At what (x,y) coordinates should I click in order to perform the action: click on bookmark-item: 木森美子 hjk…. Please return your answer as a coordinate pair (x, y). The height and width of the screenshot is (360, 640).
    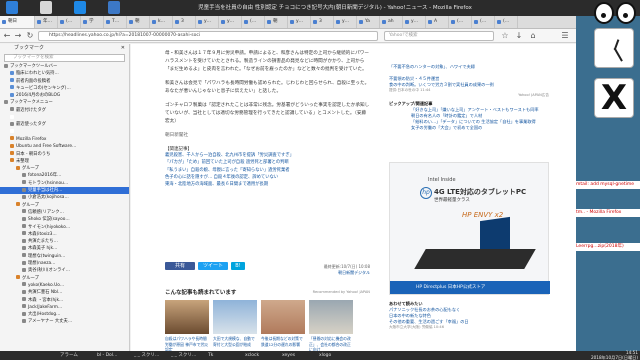
    Looking at the image, I should click on (64, 248).